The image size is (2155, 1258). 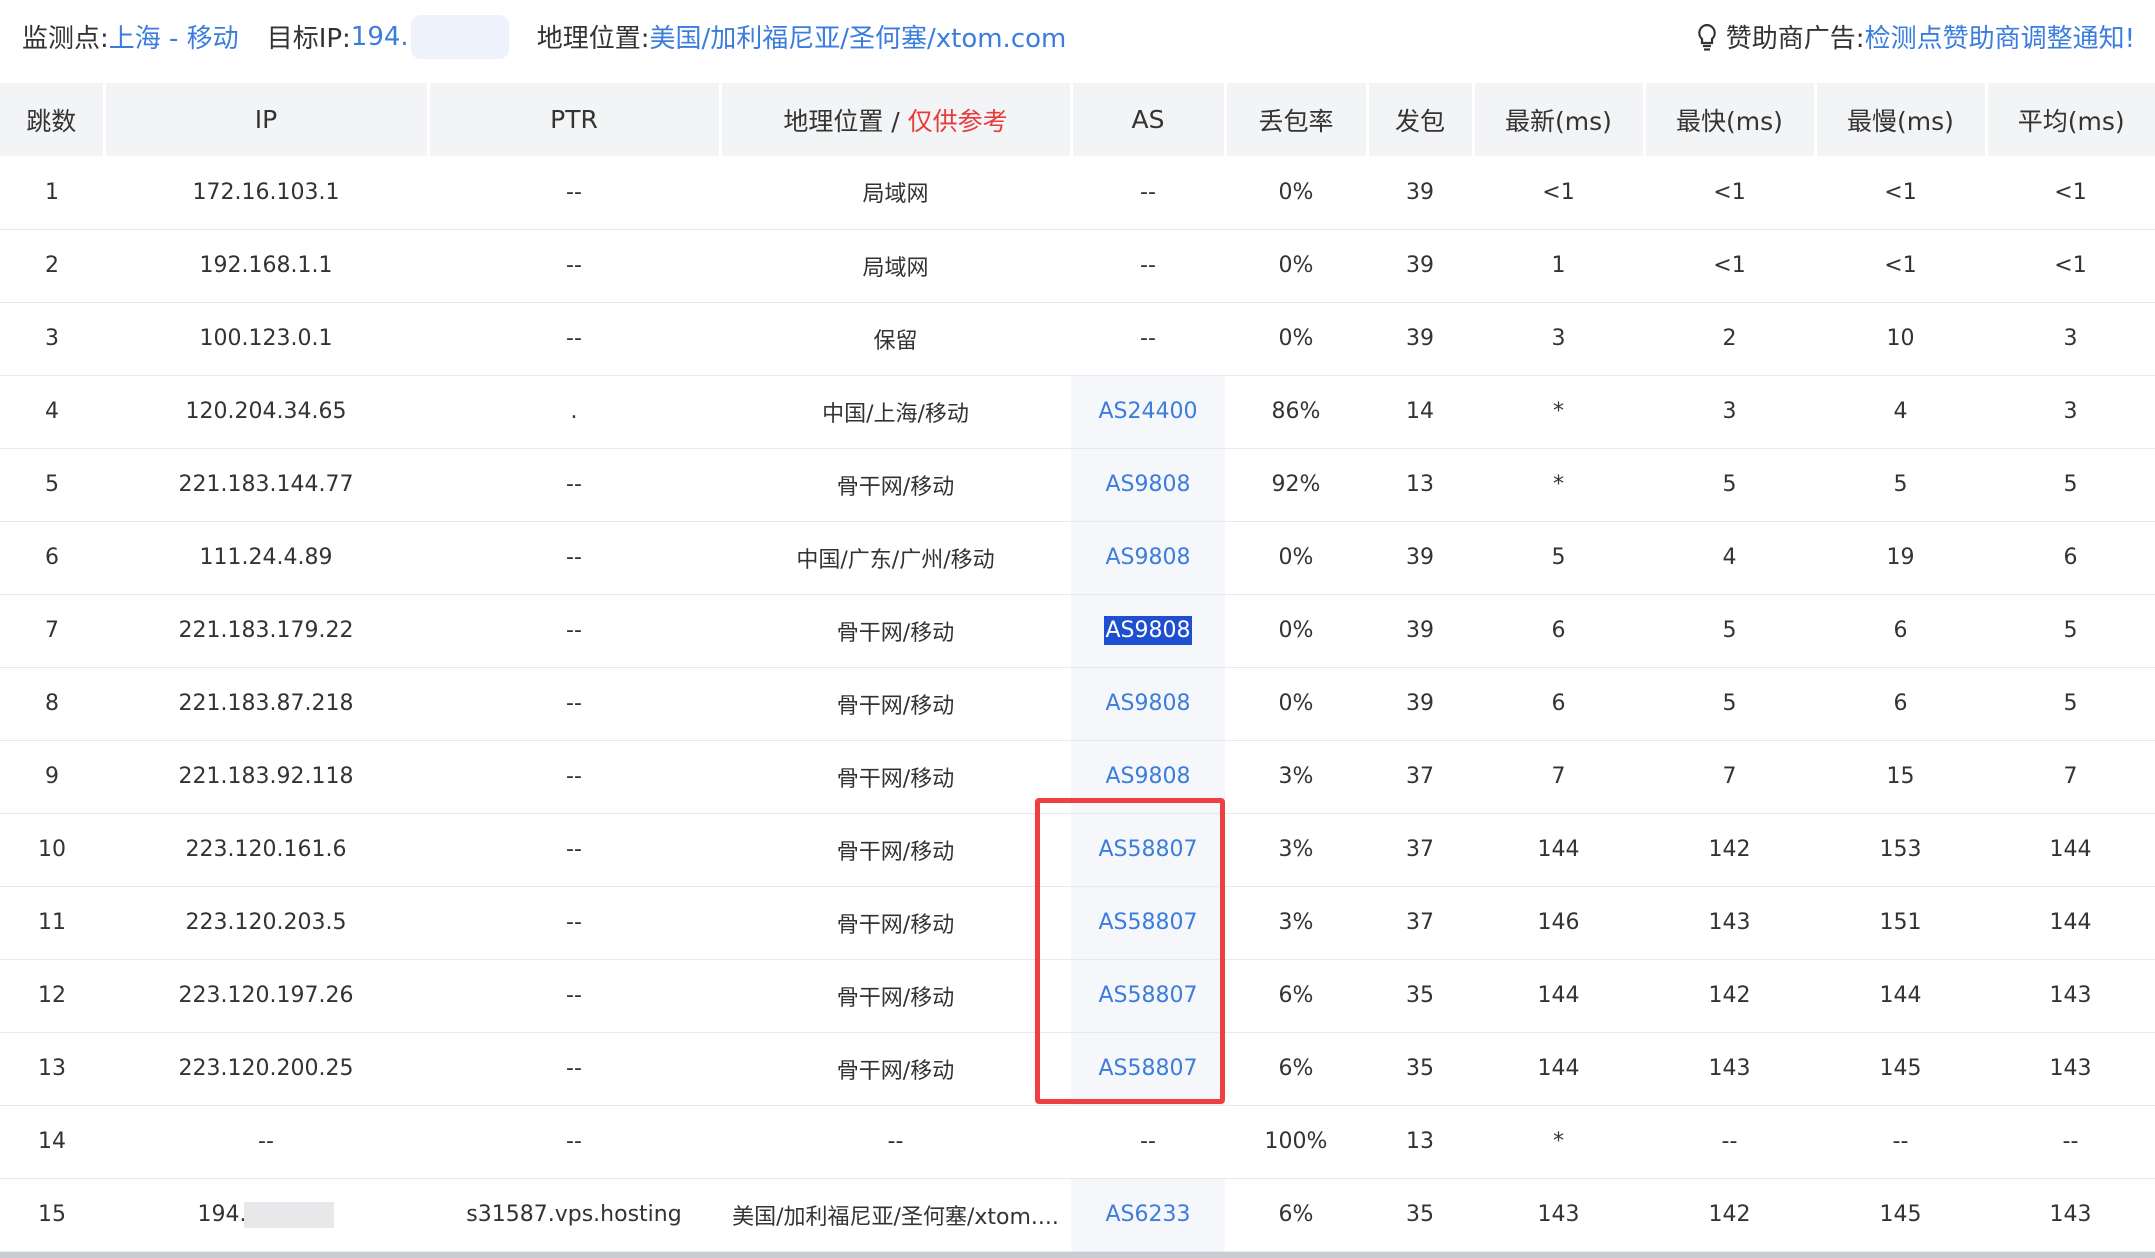 What do you see at coordinates (2070, 849) in the screenshot?
I see `avg-cell: 144` at bounding box center [2070, 849].